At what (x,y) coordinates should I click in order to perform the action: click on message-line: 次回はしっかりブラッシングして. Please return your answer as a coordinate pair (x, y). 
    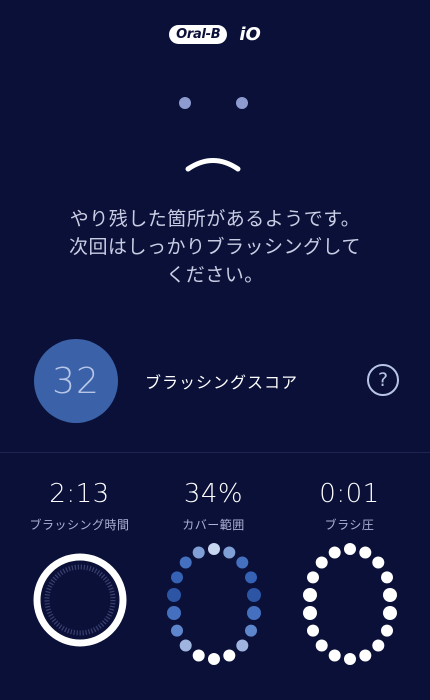
    Looking at the image, I should click on (215, 247).